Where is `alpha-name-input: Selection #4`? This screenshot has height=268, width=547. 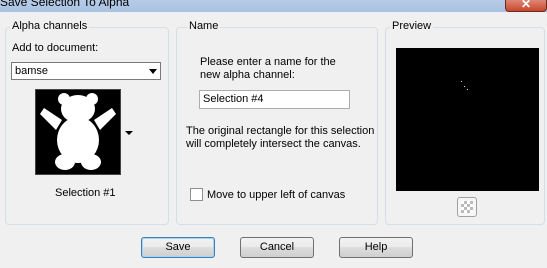
alpha-name-input: Selection #4 is located at coordinates (274, 99).